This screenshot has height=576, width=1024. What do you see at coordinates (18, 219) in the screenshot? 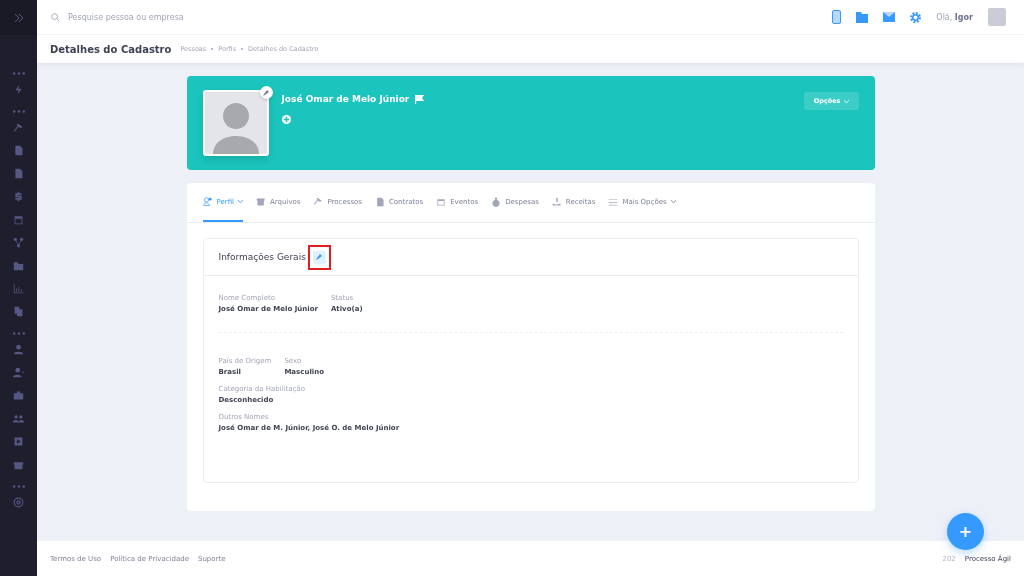
I see `calendar-icon` at bounding box center [18, 219].